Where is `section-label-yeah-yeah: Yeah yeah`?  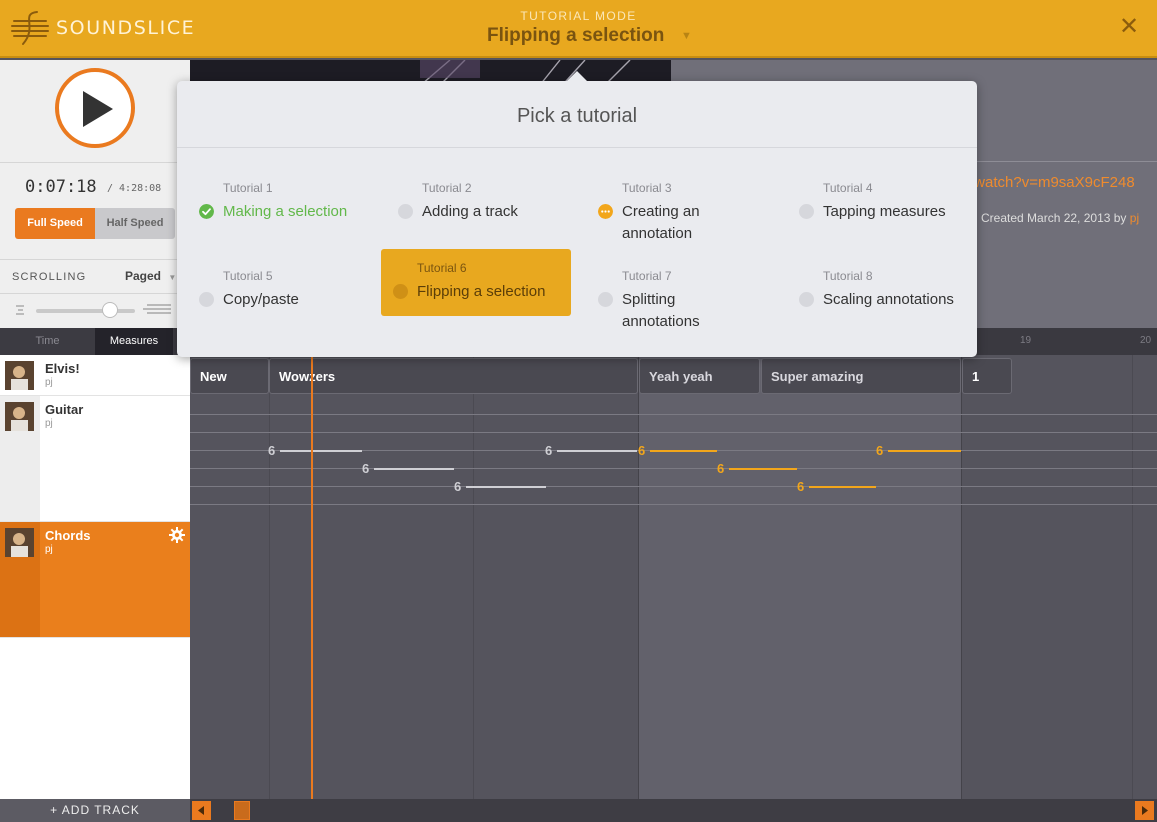
section-label-yeah-yeah: Yeah yeah is located at coordinates (699, 376).